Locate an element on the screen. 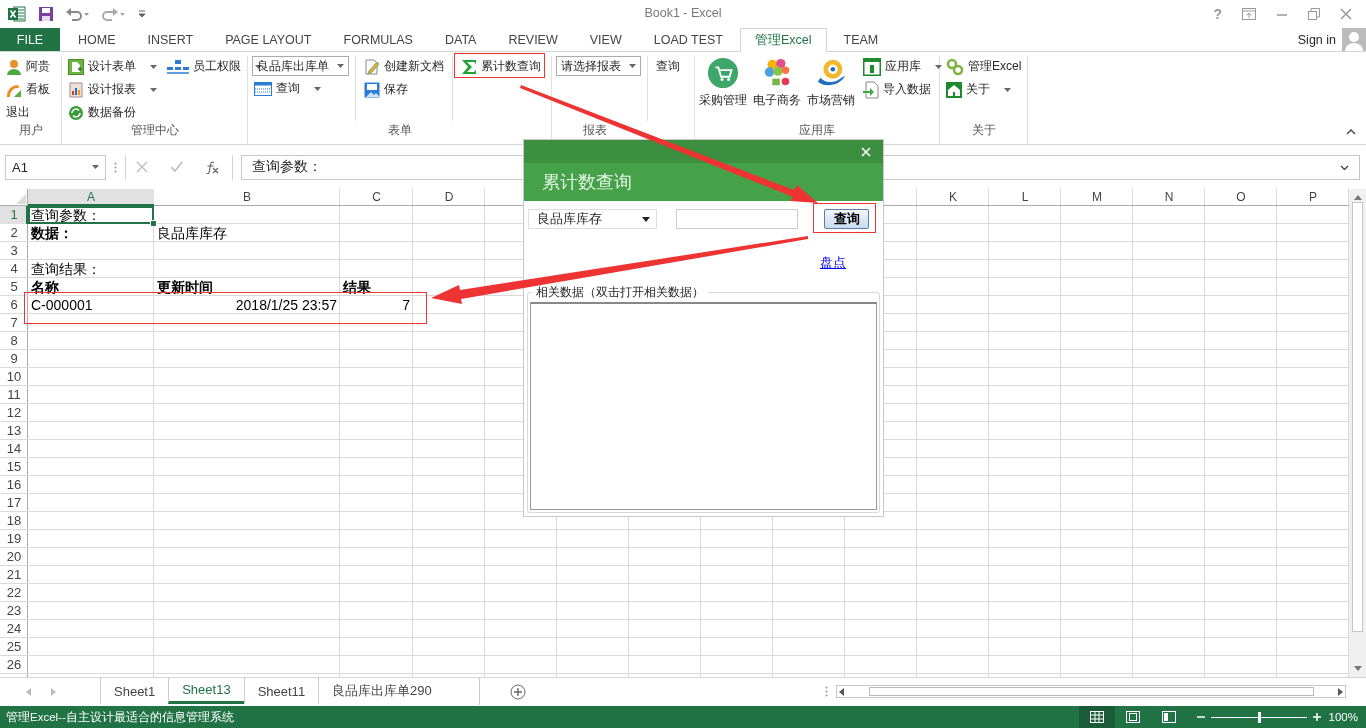 This screenshot has height=728, width=1366. row-header: 1 is located at coordinates (14, 215).